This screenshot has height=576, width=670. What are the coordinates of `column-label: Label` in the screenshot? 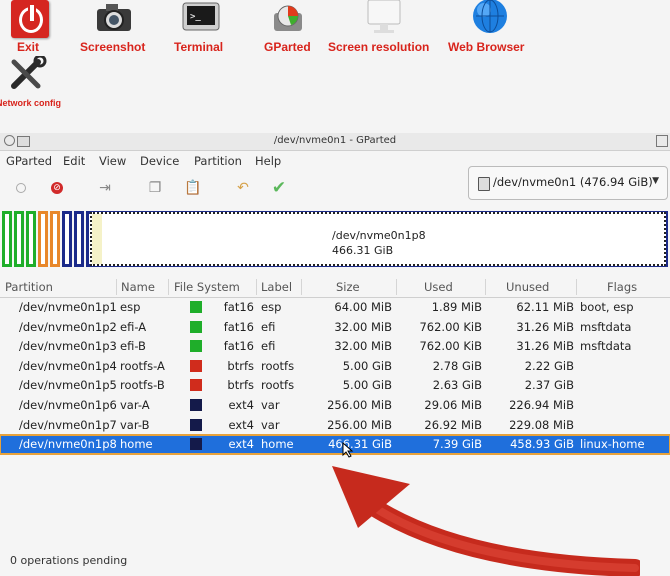 It's located at (276, 287).